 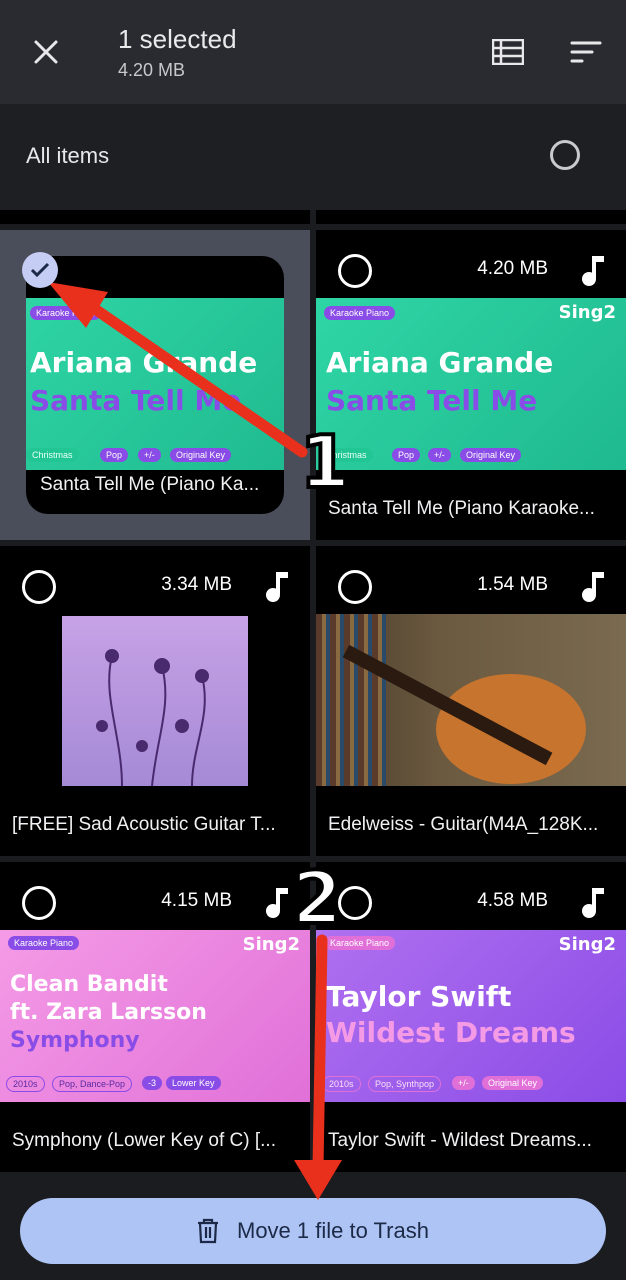 What do you see at coordinates (325, 462) in the screenshot?
I see `annotation-step-1: 1` at bounding box center [325, 462].